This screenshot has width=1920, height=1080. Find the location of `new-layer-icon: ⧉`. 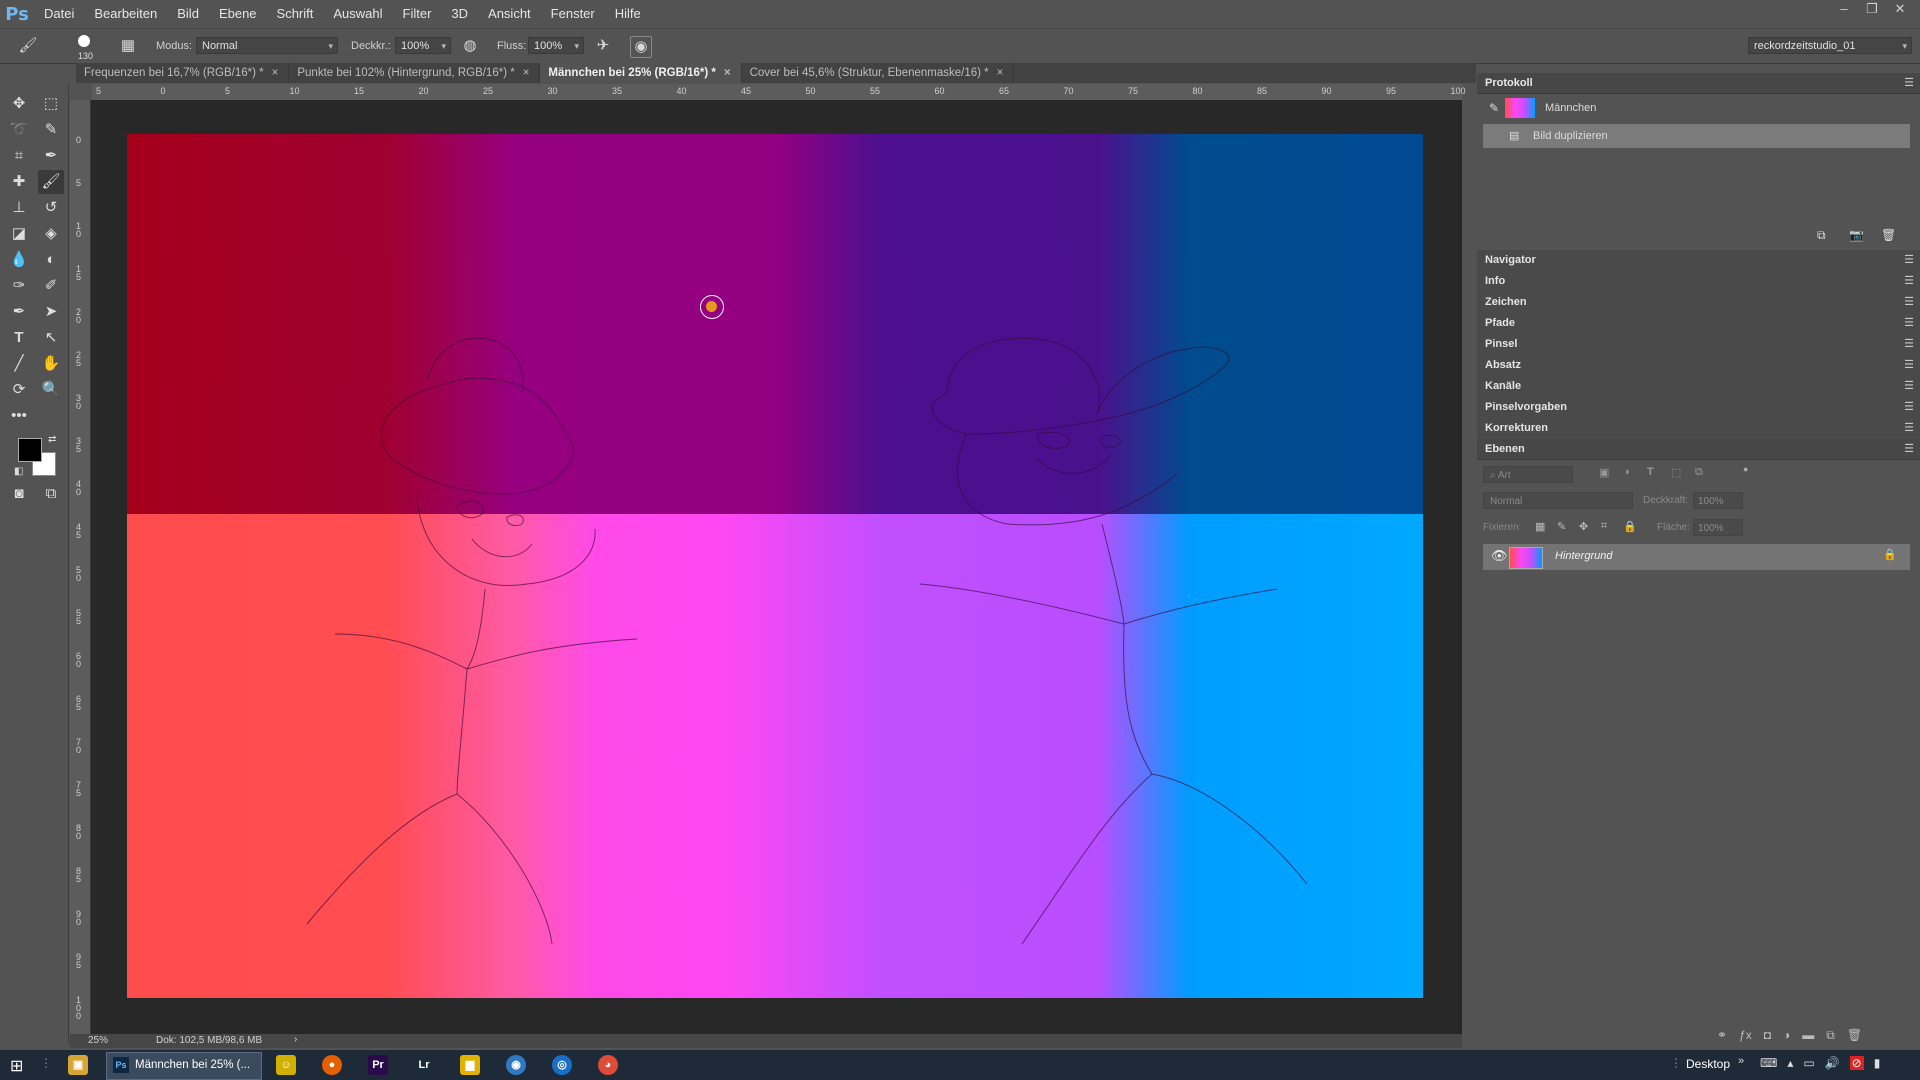

new-layer-icon: ⧉ is located at coordinates (1830, 1035).